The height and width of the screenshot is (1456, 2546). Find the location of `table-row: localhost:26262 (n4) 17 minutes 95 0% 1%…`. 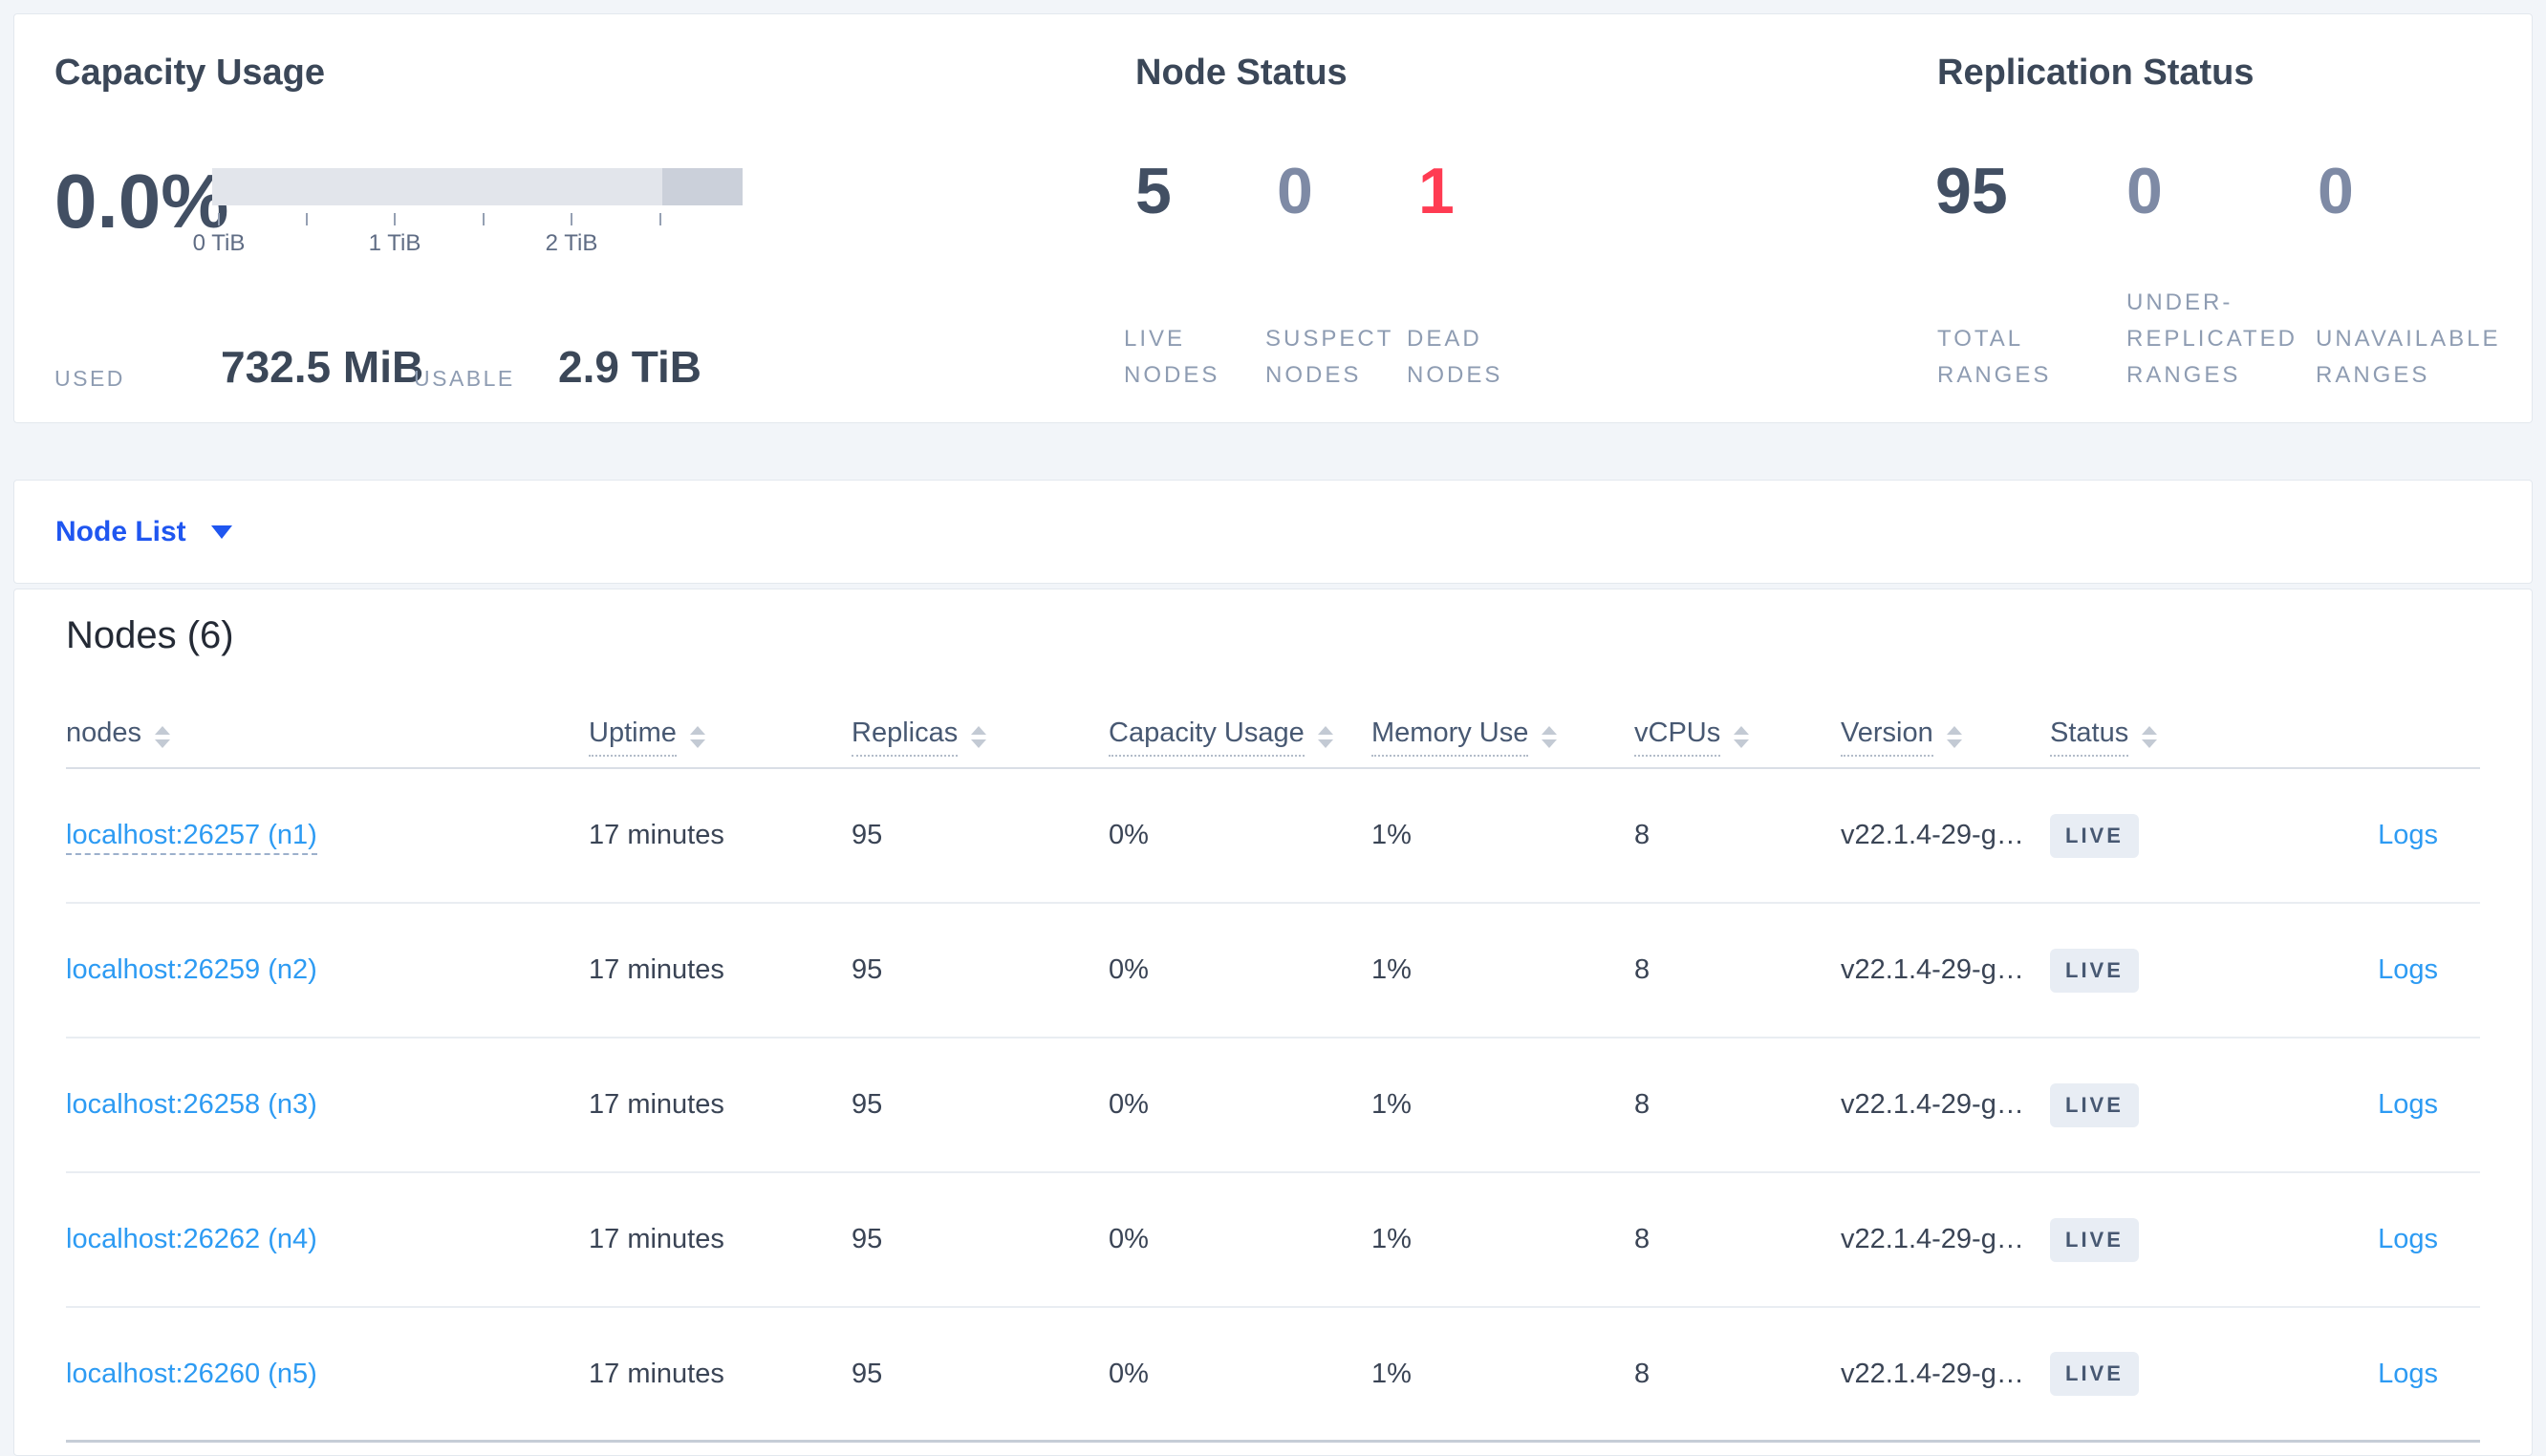

table-row: localhost:26262 (n4) 17 minutes 95 0% 1%… is located at coordinates (1273, 1240).